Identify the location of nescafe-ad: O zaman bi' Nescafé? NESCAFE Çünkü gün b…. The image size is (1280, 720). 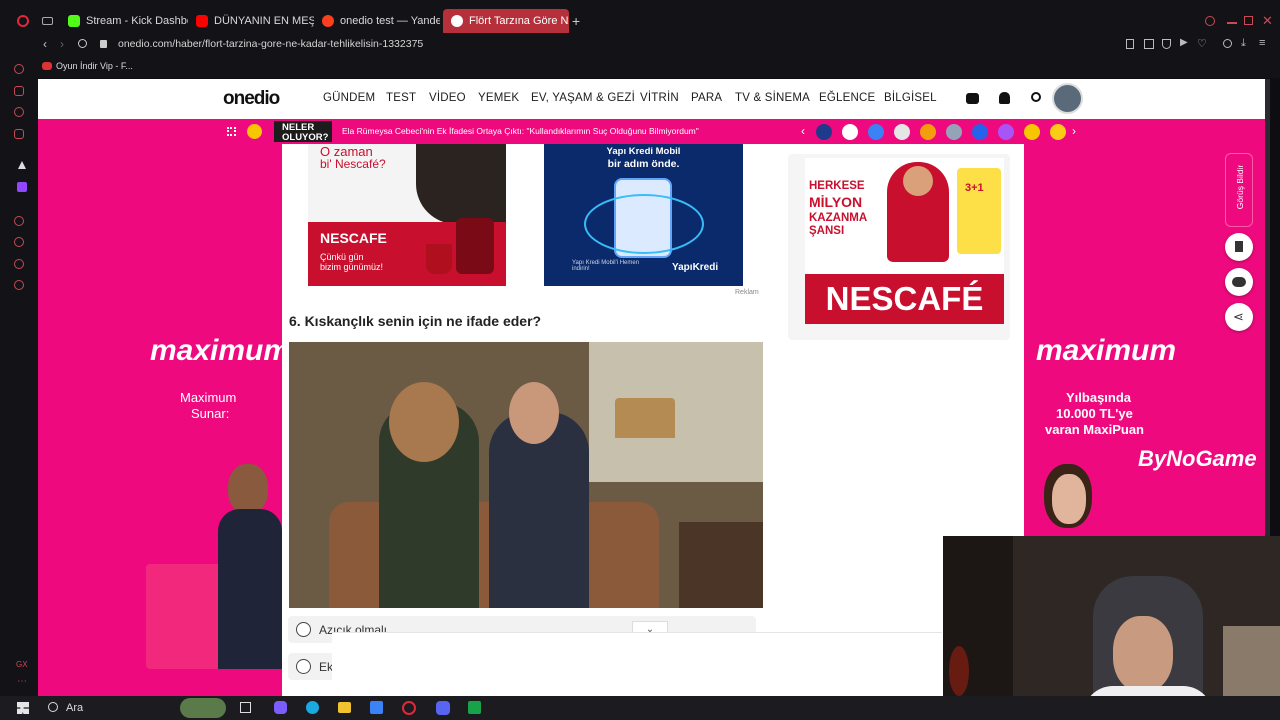
(407, 215).